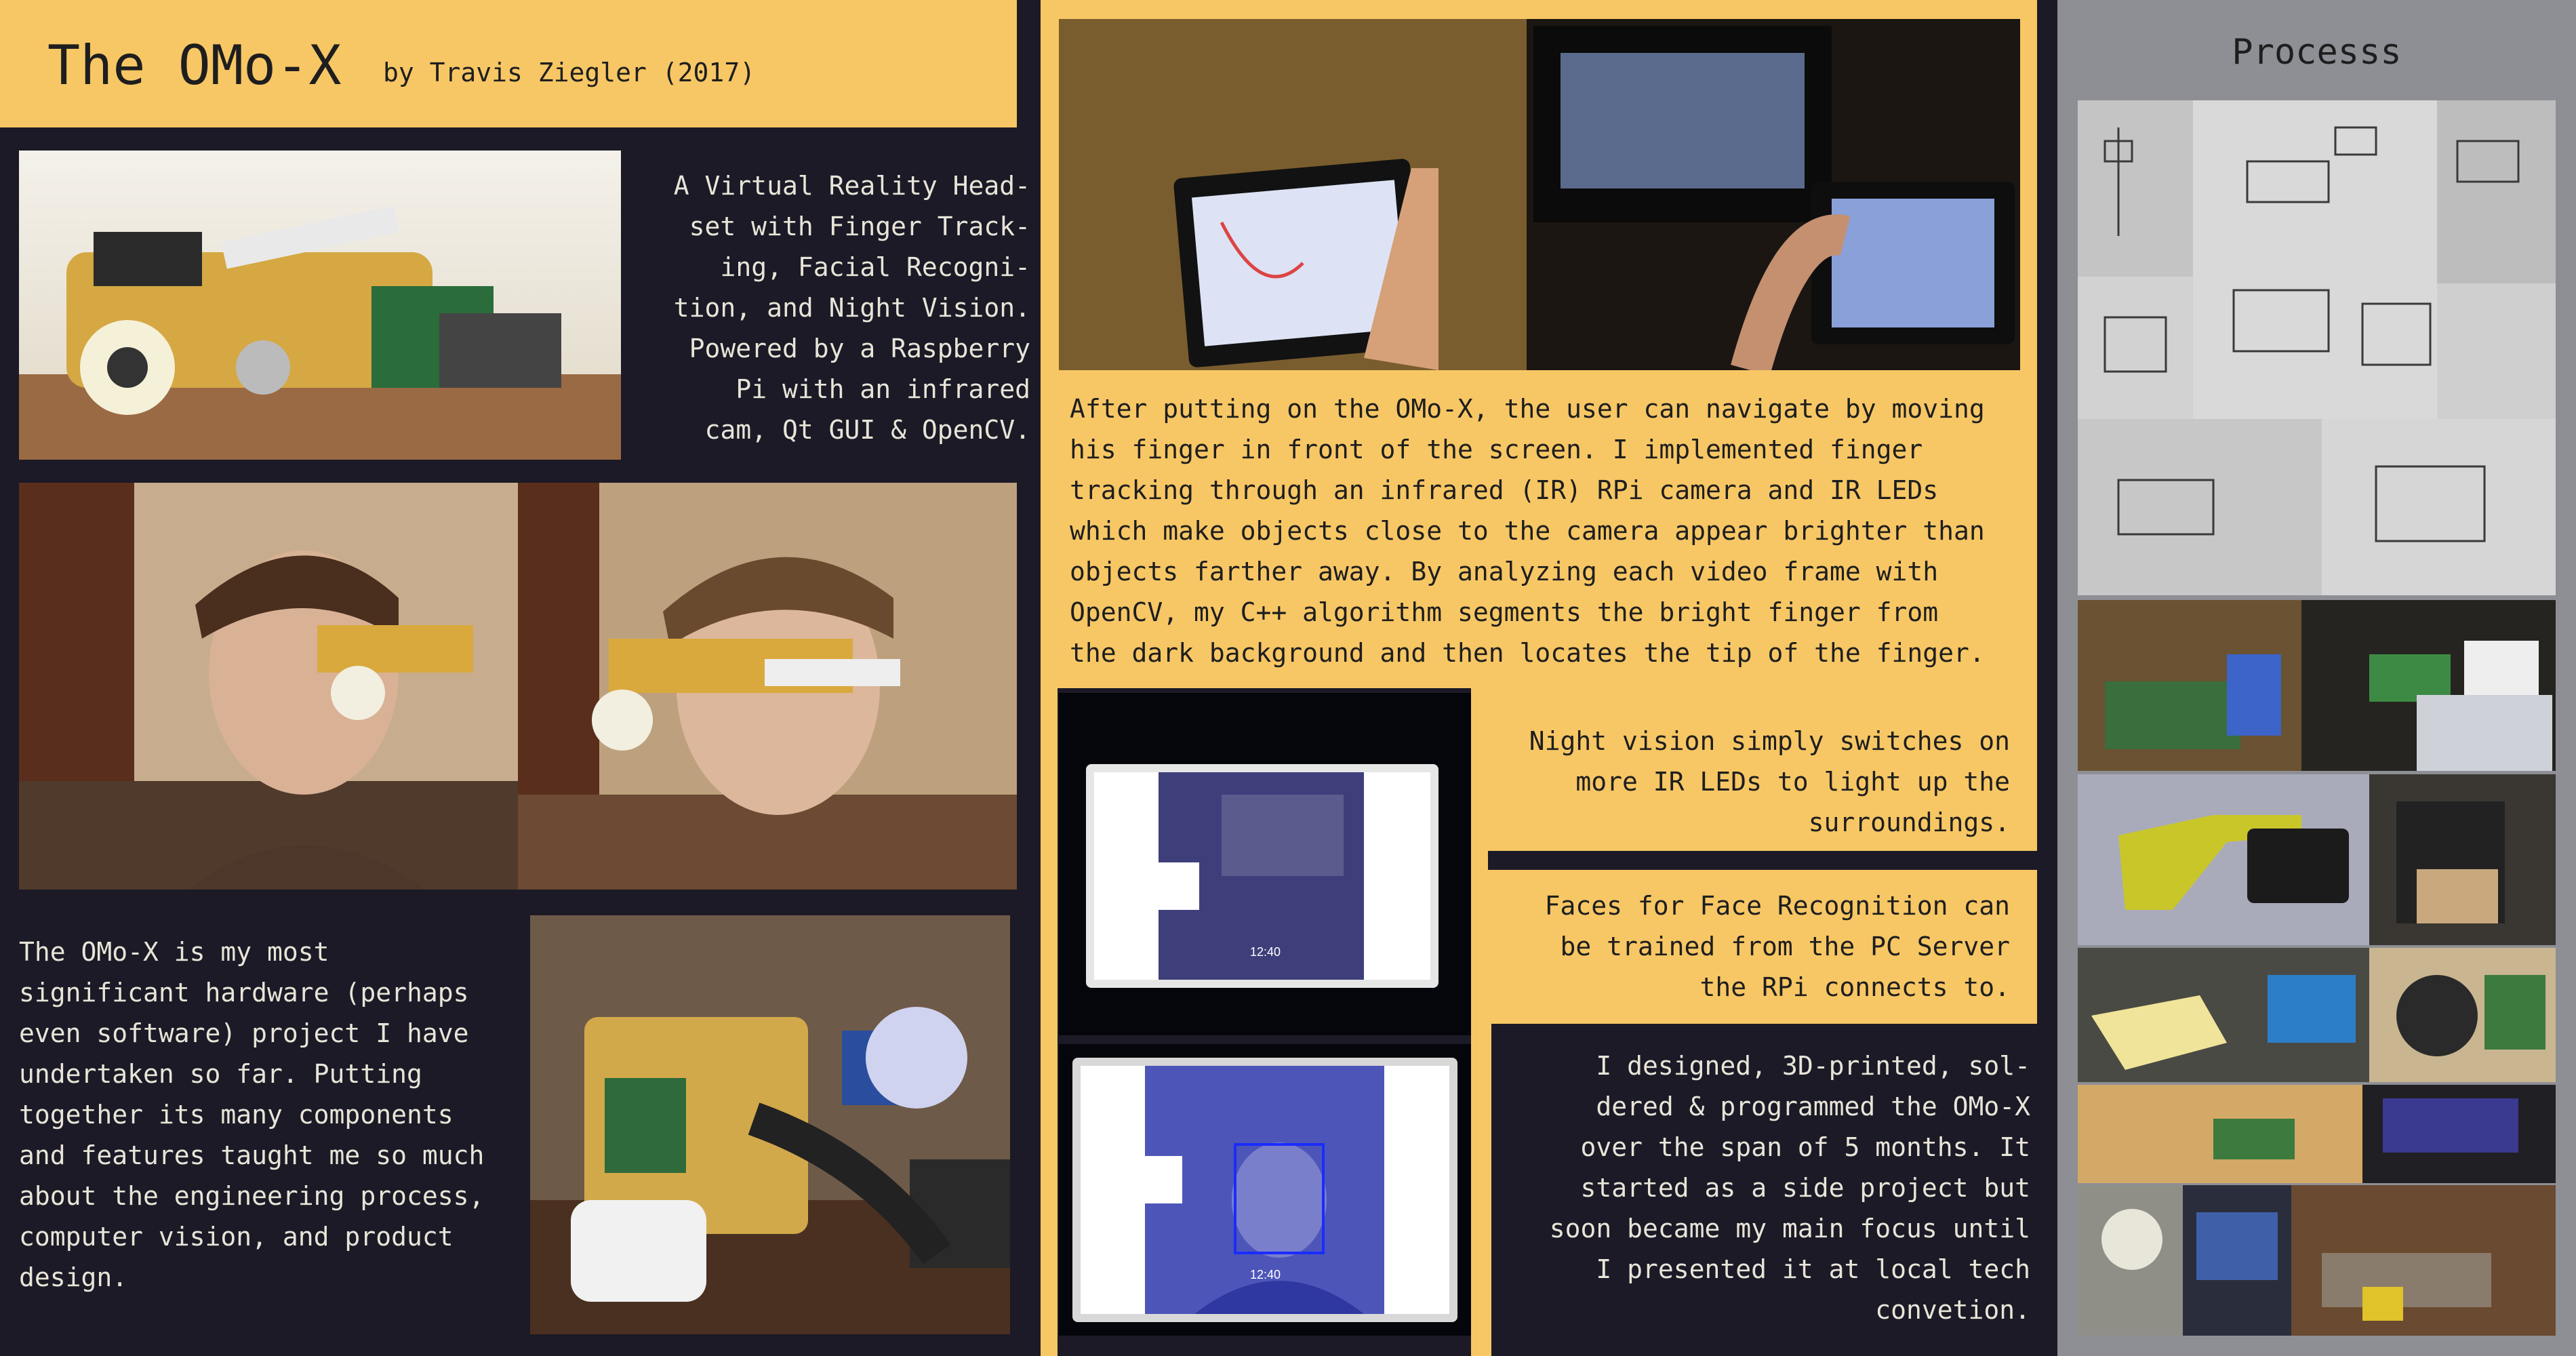 The height and width of the screenshot is (1356, 2576). I want to click on page-title: The OMo-X, so click(194, 65).